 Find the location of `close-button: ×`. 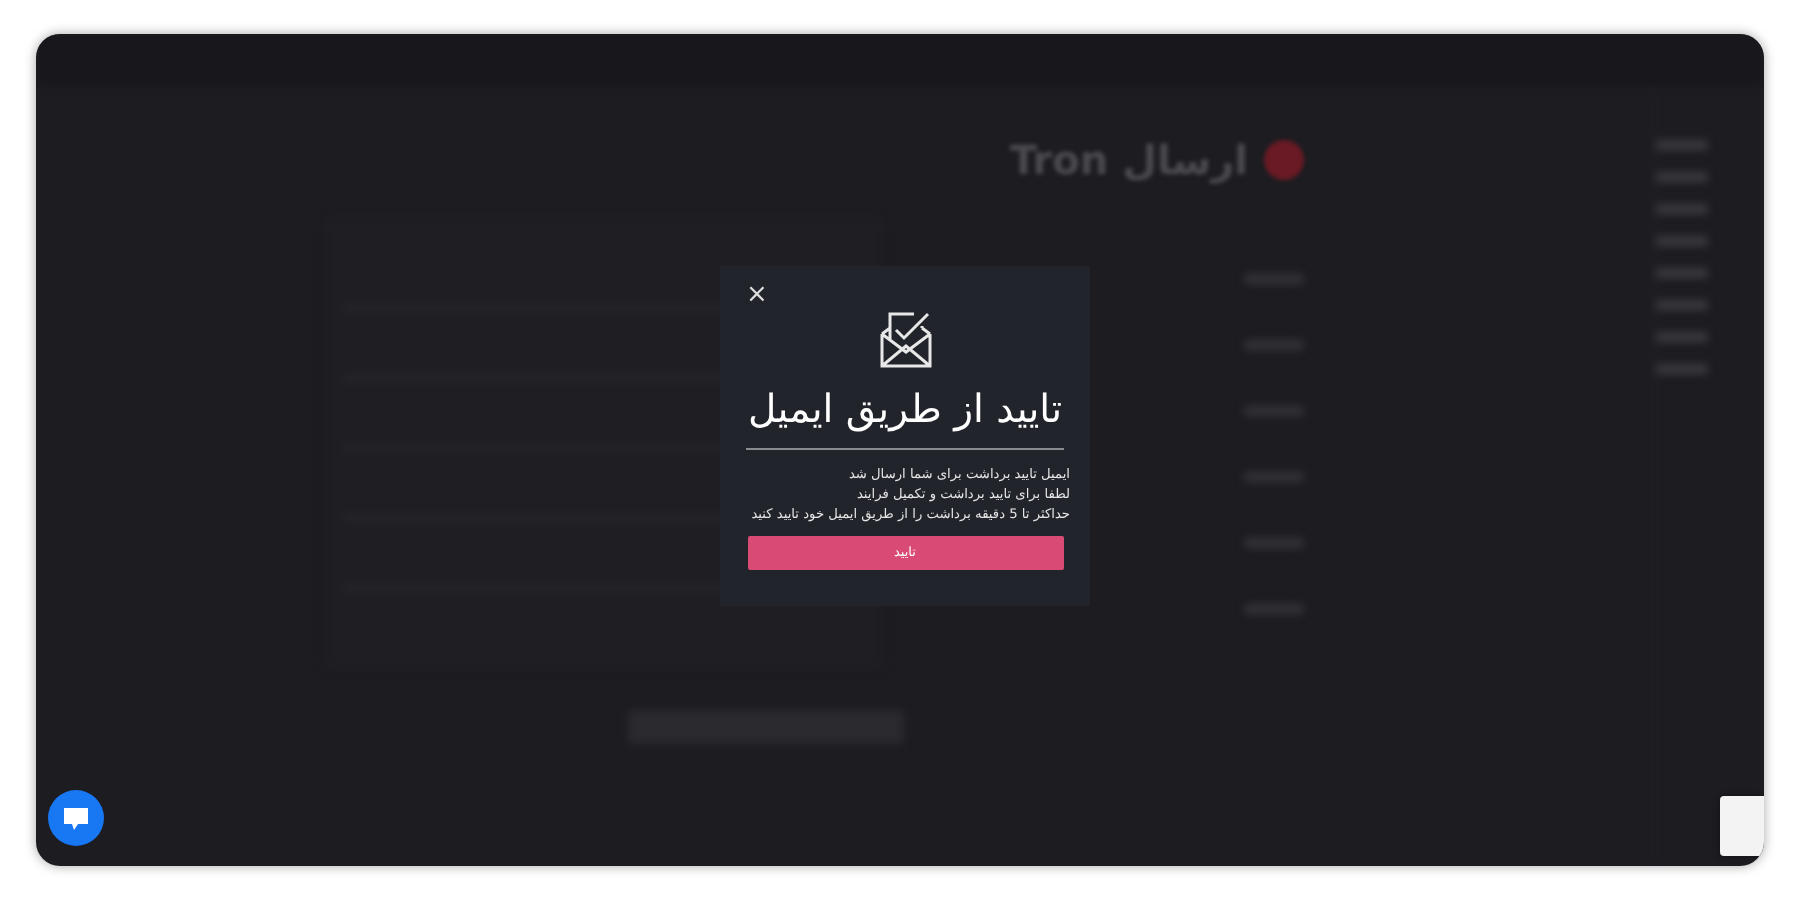

close-button: × is located at coordinates (757, 295).